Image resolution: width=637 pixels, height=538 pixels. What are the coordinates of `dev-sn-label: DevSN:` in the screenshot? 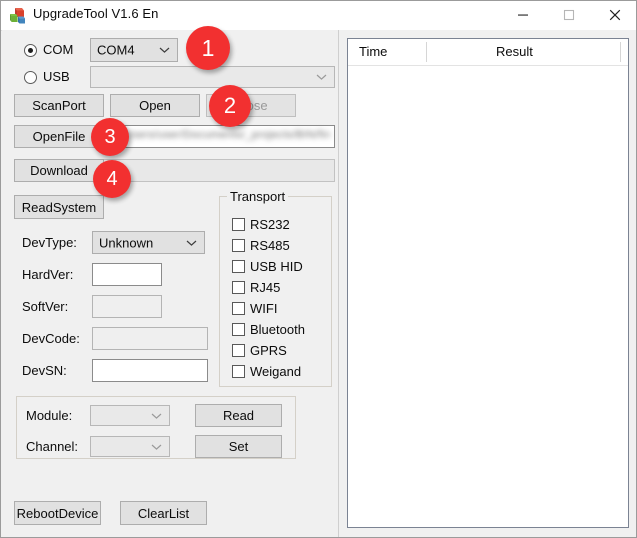 It's located at (44, 370).